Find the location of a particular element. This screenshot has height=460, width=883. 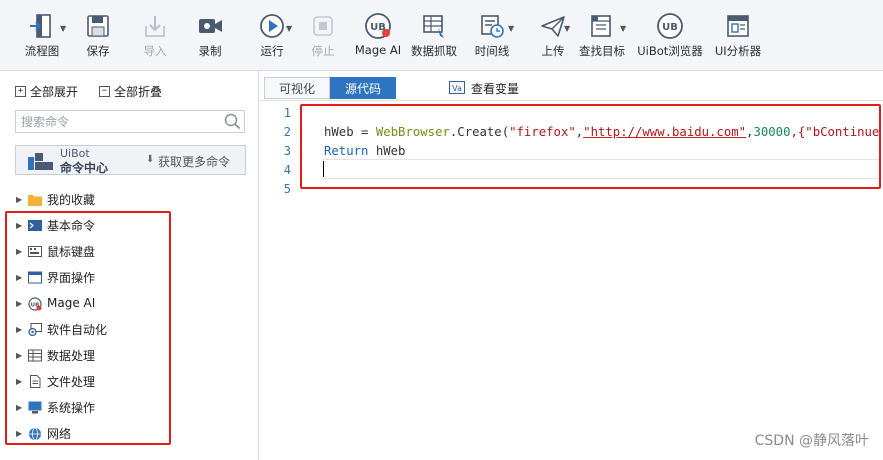

variable-icon: Va is located at coordinates (457, 88).